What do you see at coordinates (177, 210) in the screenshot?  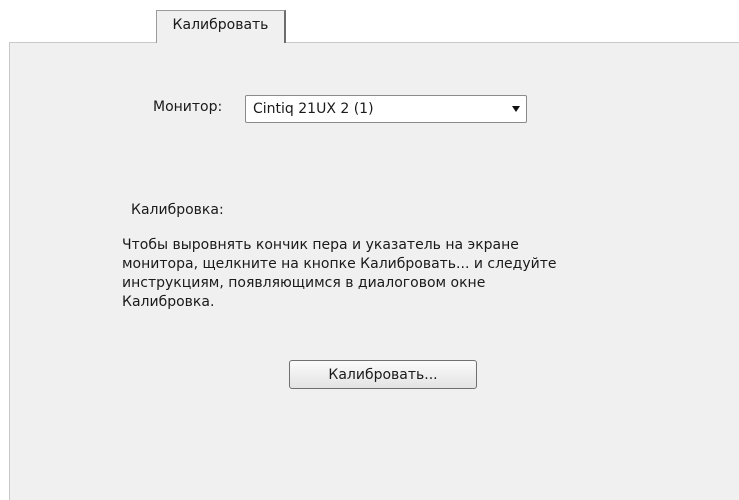 I see `calibration-section-label: Калибровка:` at bounding box center [177, 210].